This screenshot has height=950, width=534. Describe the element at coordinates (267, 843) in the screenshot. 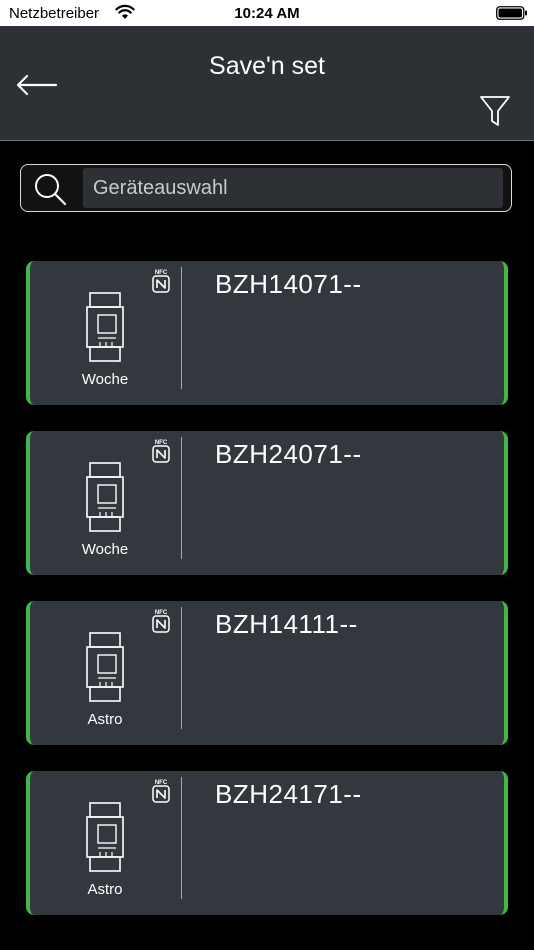

I see `device-card: NFC Astro BZH24171--` at that location.